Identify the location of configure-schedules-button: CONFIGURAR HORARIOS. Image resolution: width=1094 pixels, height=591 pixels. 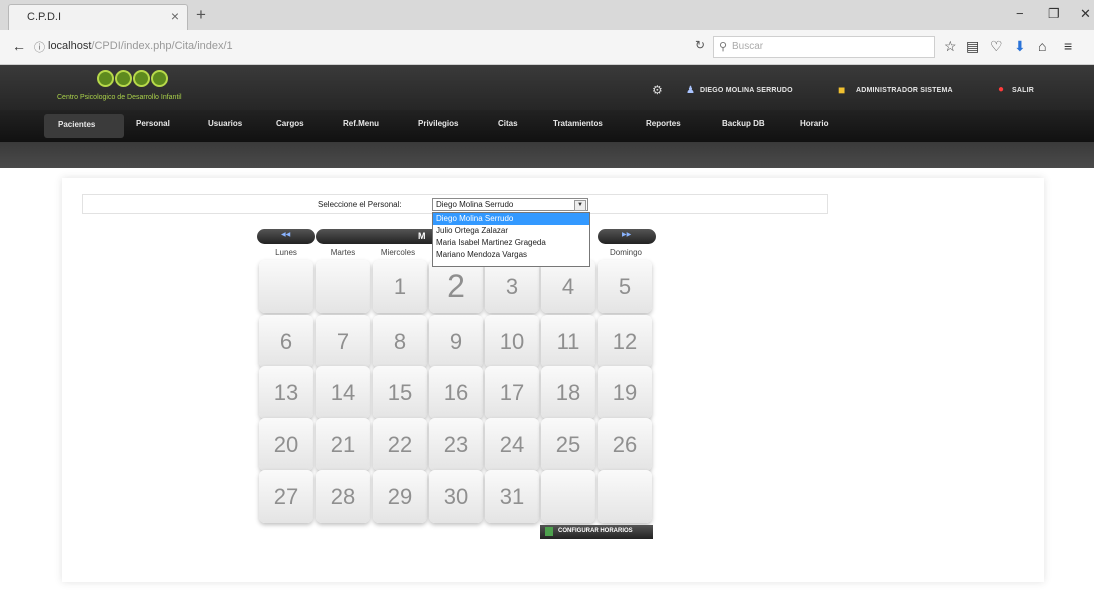
(596, 532).